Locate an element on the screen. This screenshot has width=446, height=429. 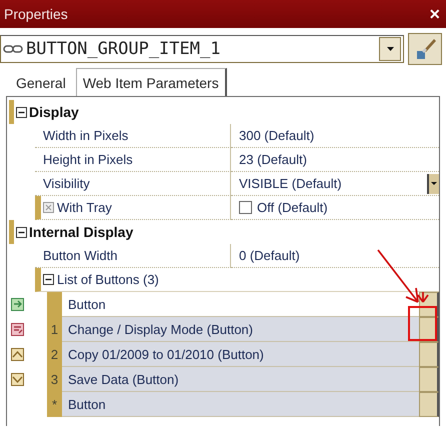
property-name: With Tray is located at coordinates (84, 207).